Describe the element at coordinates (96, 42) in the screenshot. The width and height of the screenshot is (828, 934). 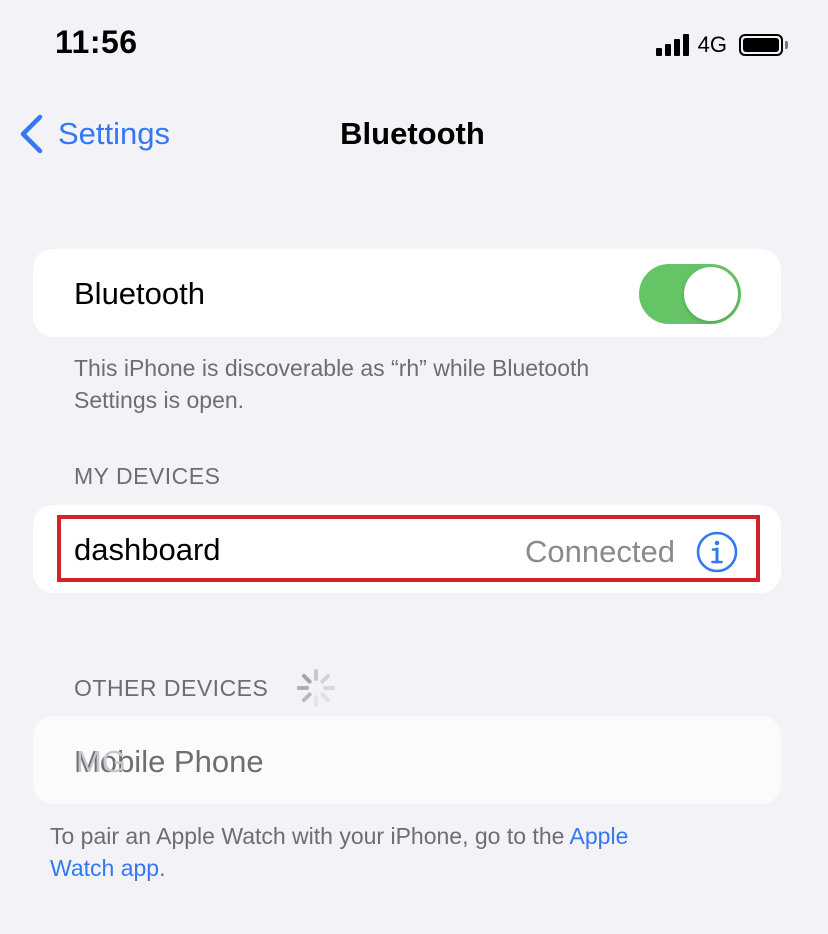
I see `status-time: 11:56` at that location.